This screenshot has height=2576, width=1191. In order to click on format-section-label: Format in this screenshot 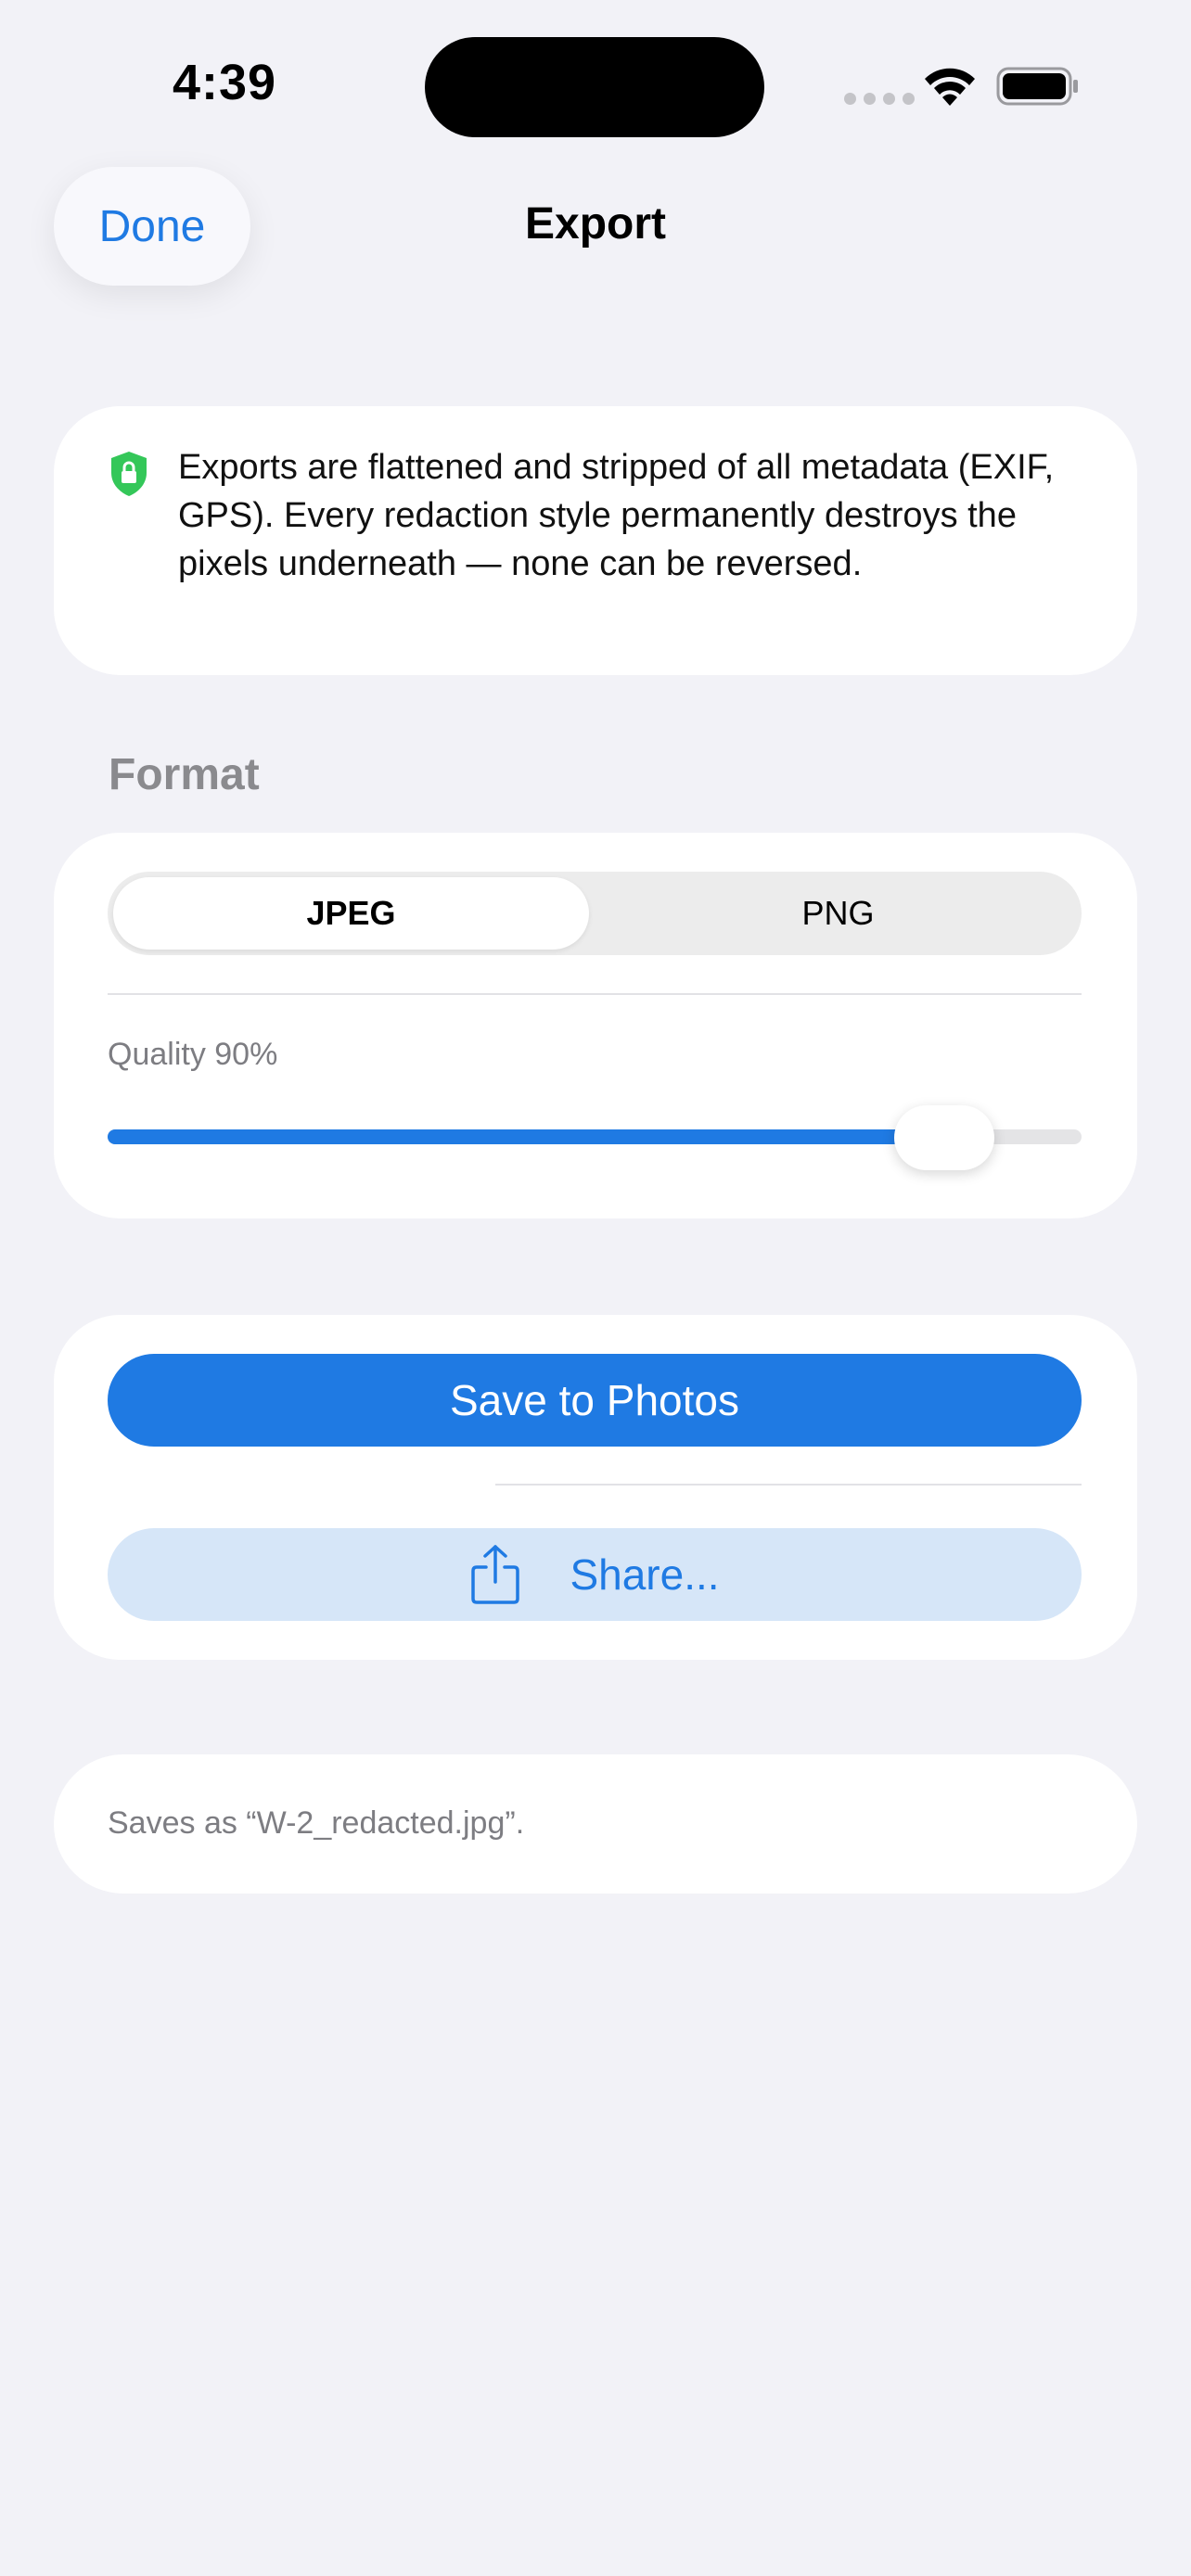, I will do `click(184, 774)`.